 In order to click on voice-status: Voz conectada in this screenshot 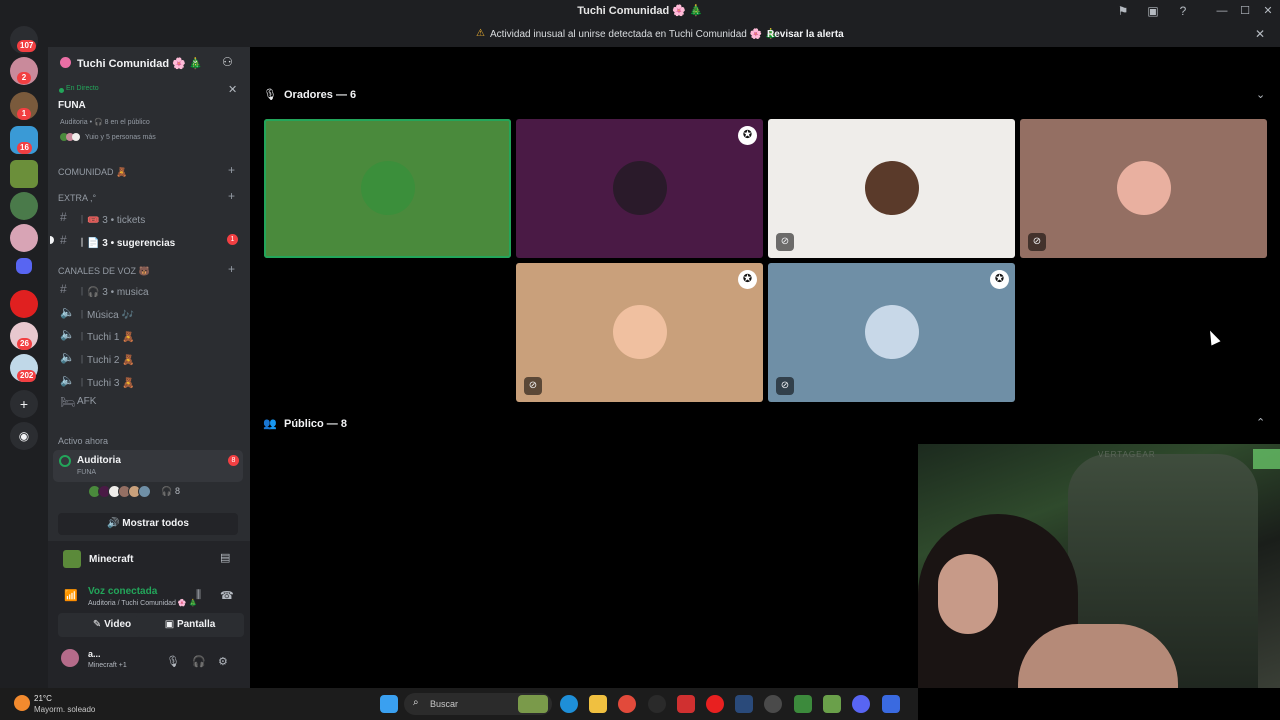, I will do `click(122, 591)`.